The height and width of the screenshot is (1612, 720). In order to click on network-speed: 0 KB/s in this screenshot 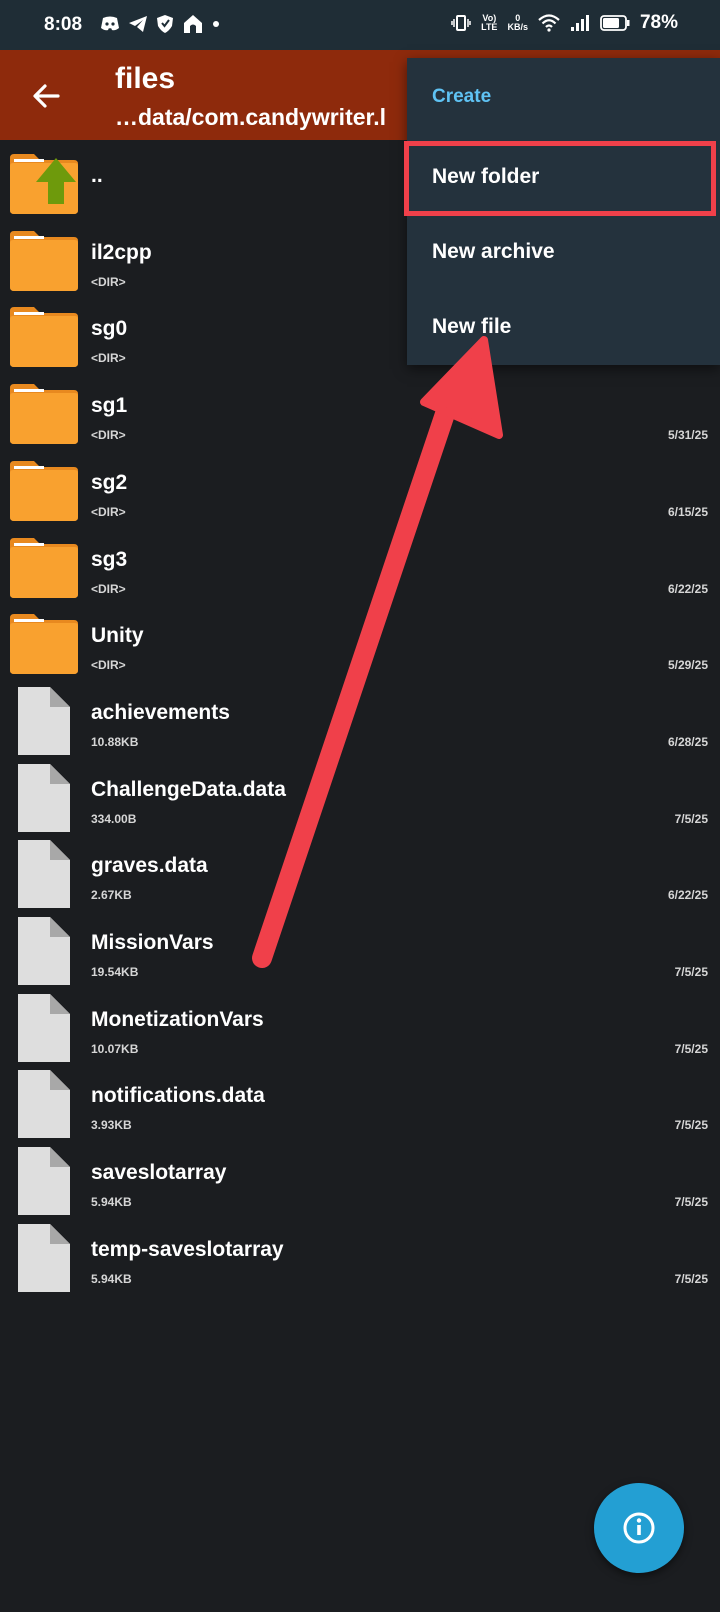, I will do `click(517, 22)`.